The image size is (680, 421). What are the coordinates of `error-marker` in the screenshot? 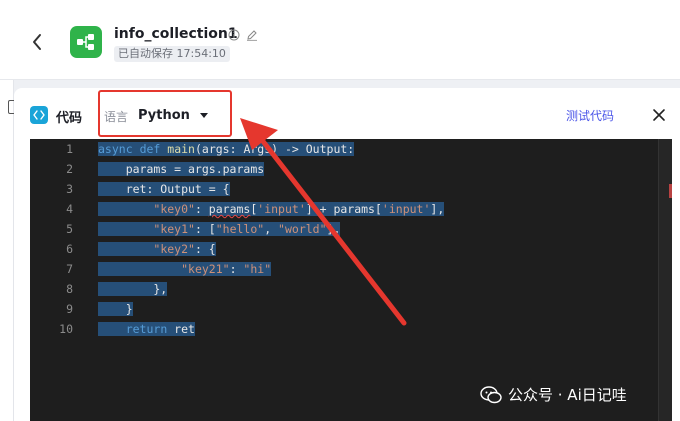 It's located at (670, 191).